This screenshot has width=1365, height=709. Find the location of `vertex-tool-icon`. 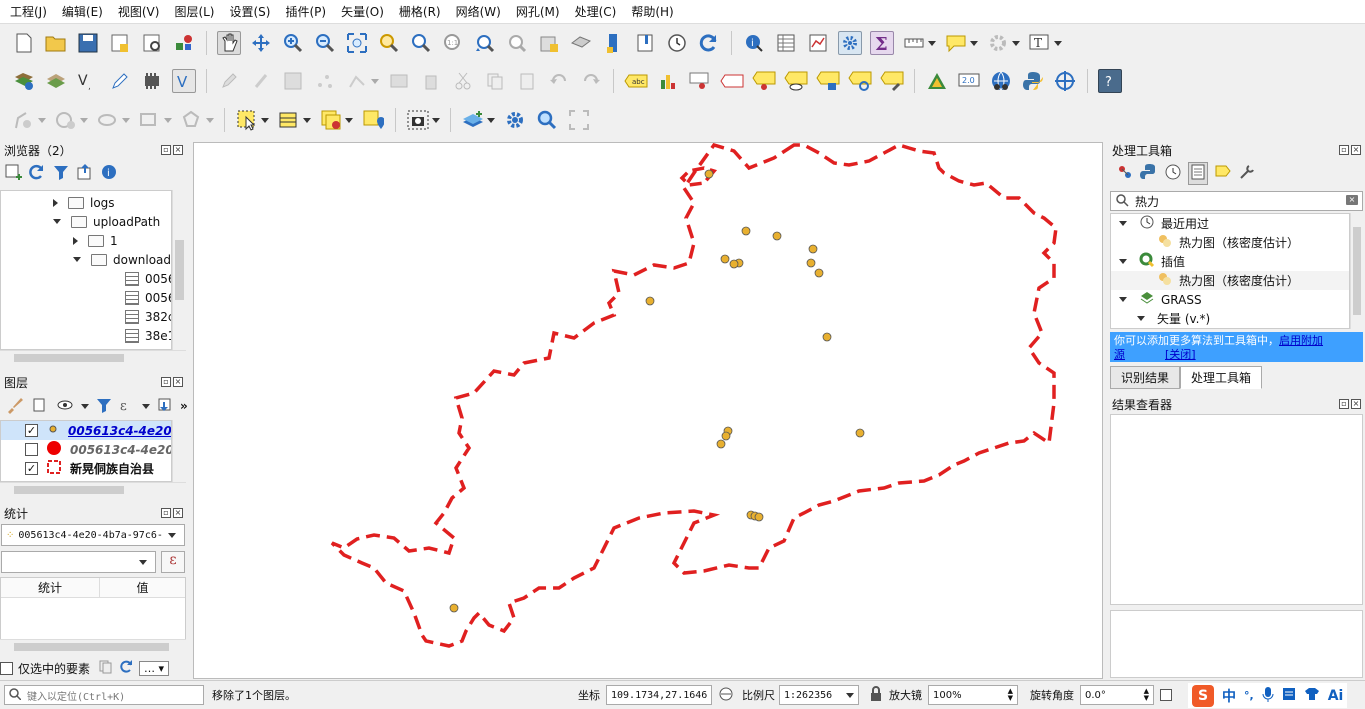

vertex-tool-icon is located at coordinates (357, 81).